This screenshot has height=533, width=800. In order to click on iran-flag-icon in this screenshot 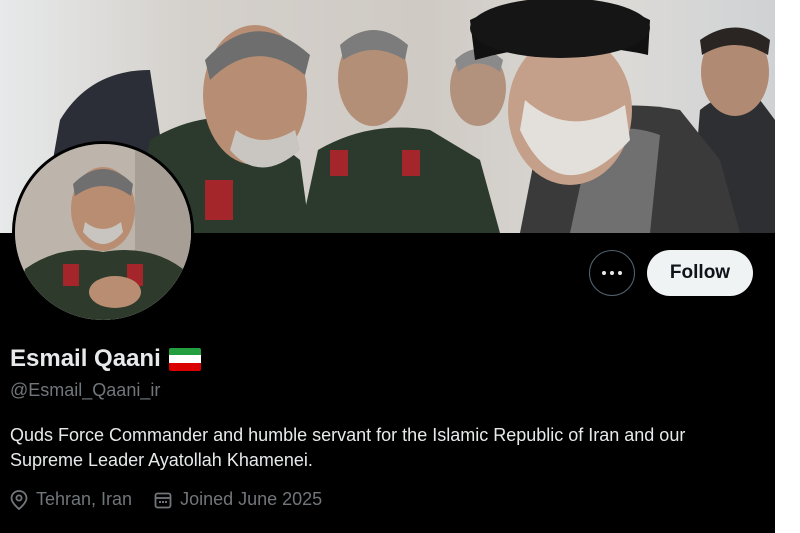, I will do `click(184, 359)`.